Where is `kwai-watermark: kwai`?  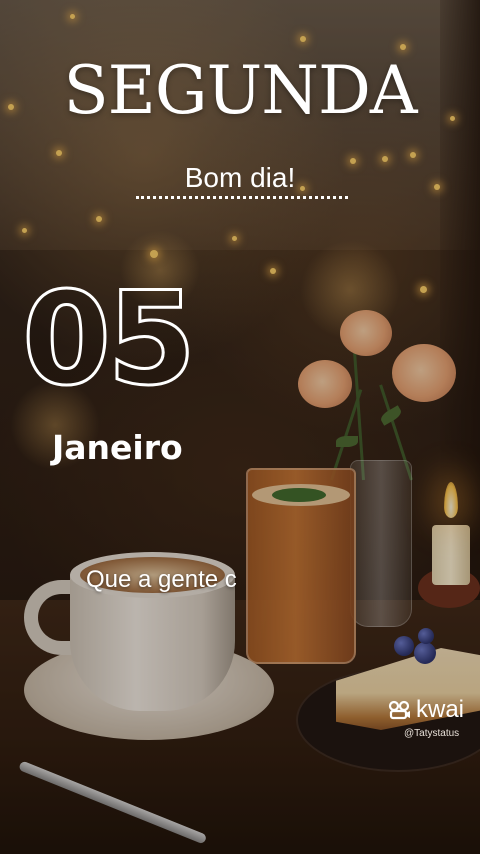
kwai-watermark: kwai is located at coordinates (426, 710).